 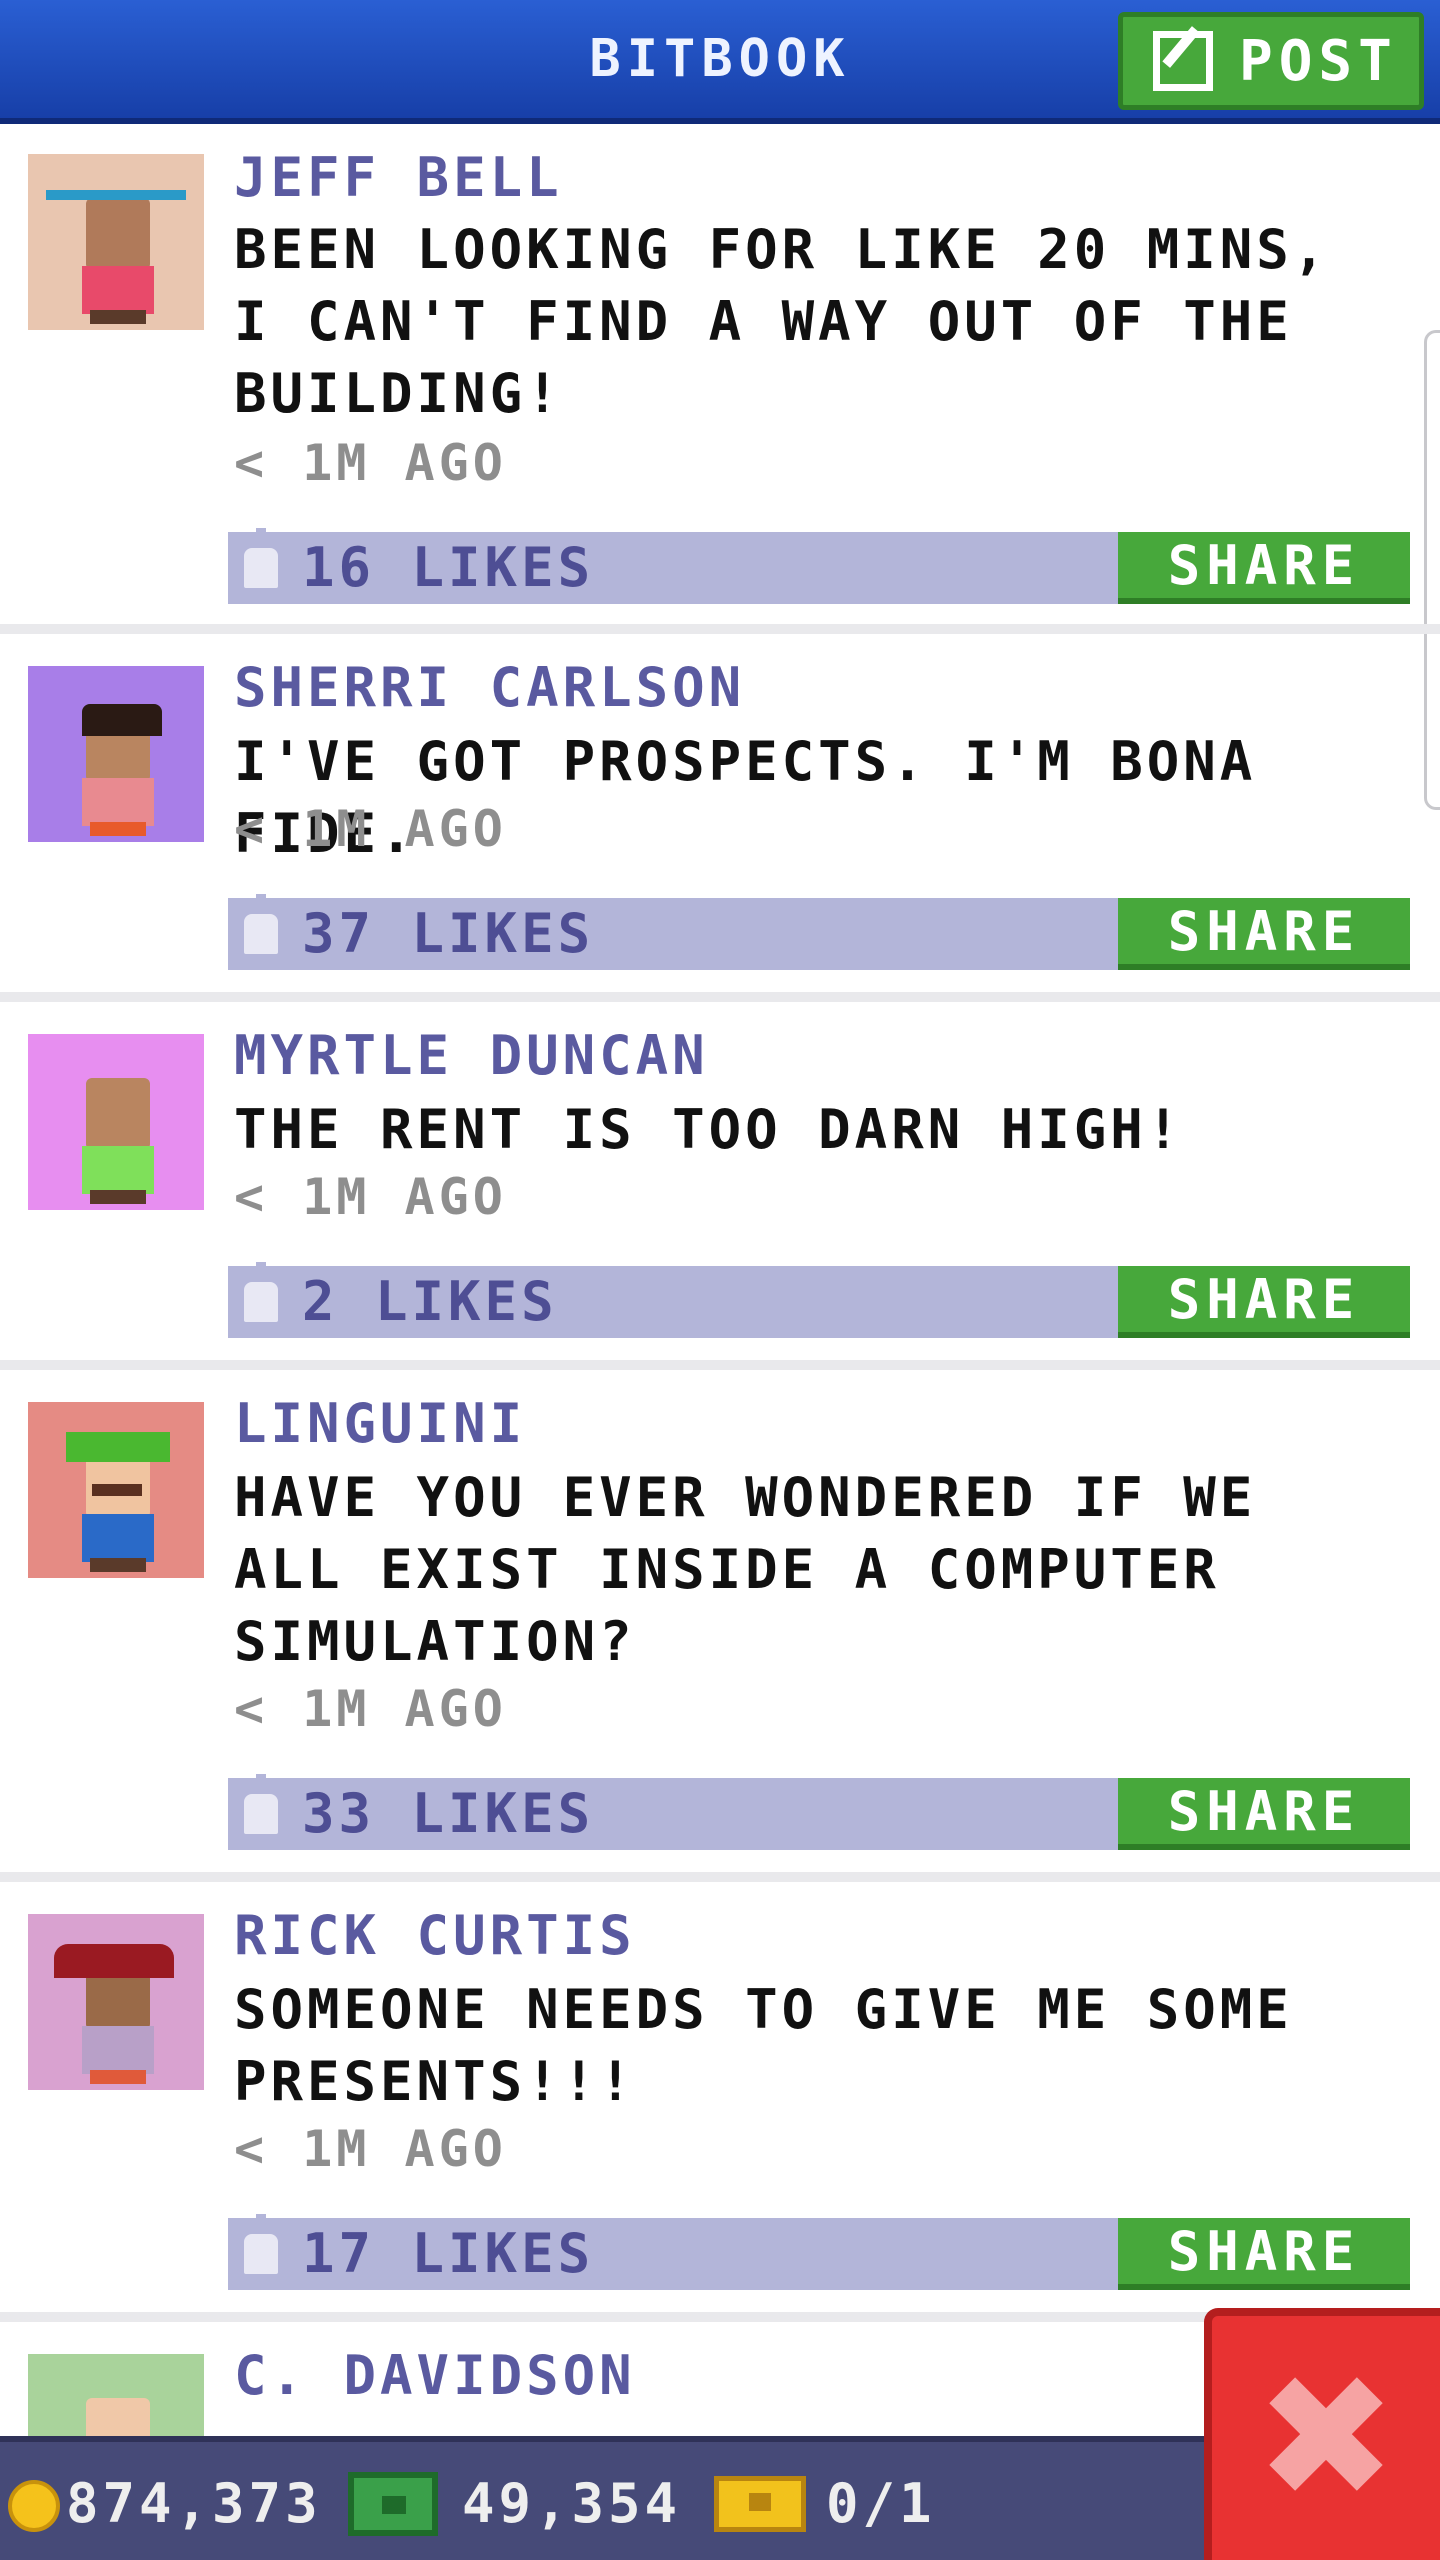 I want to click on close-button: ✖, so click(x=1322, y=2434).